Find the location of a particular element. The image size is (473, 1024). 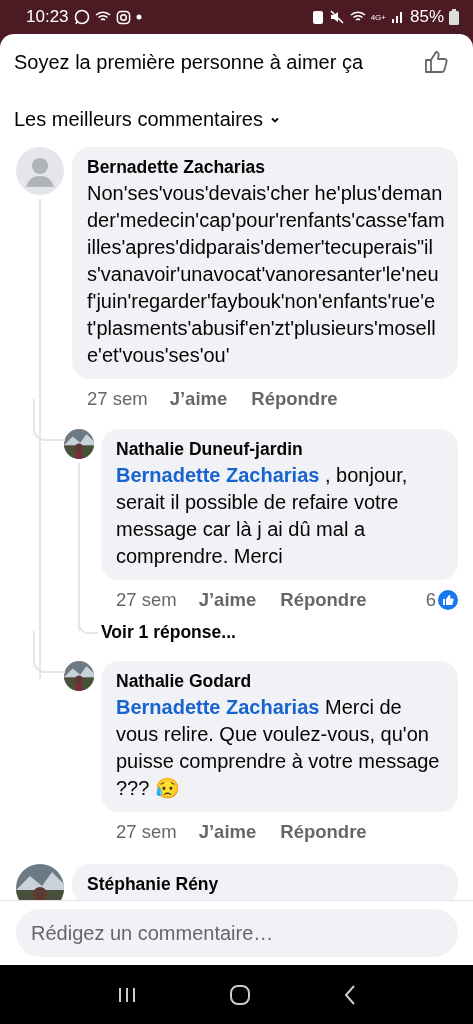

reaction-count: 6 is located at coordinates (430, 600).